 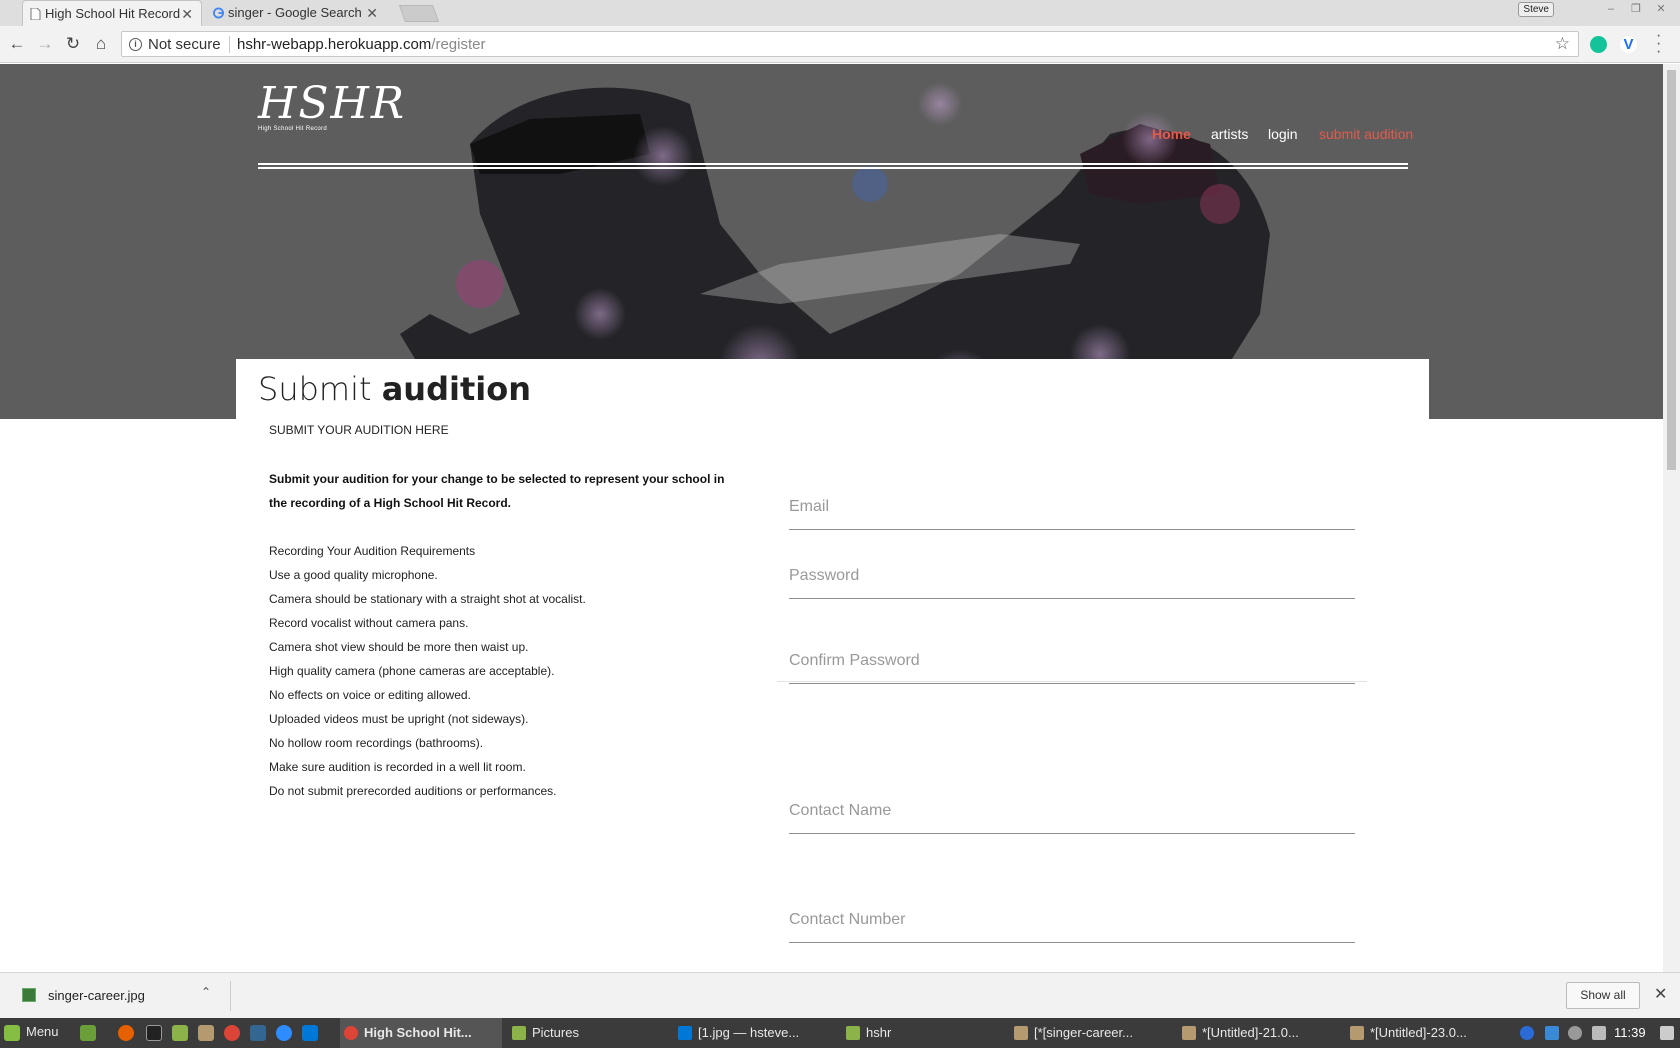 I want to click on profile-badge: Steve, so click(x=1536, y=9).